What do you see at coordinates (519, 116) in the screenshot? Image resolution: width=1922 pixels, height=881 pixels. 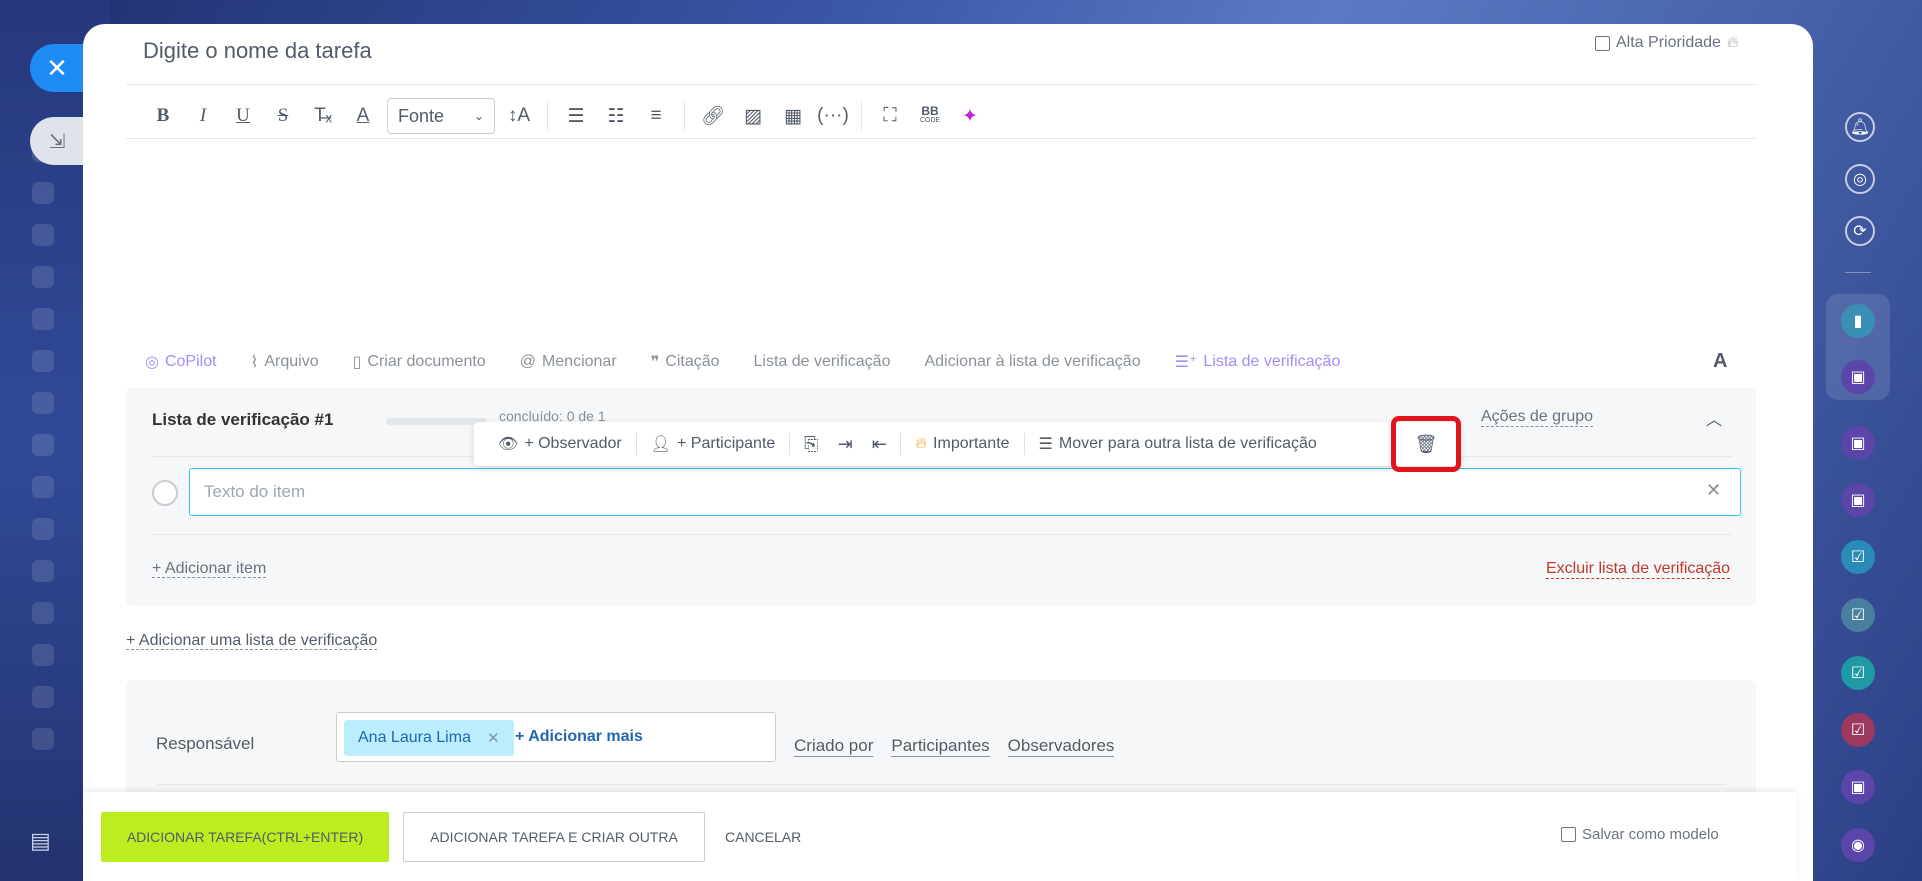 I see `font-size-button: ↕A` at bounding box center [519, 116].